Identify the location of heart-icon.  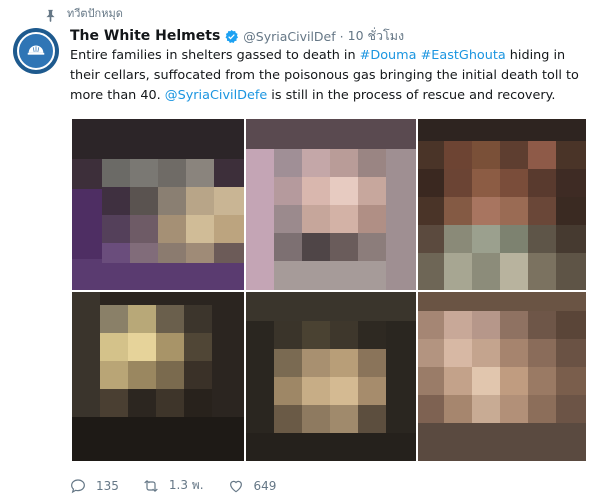
(235, 486).